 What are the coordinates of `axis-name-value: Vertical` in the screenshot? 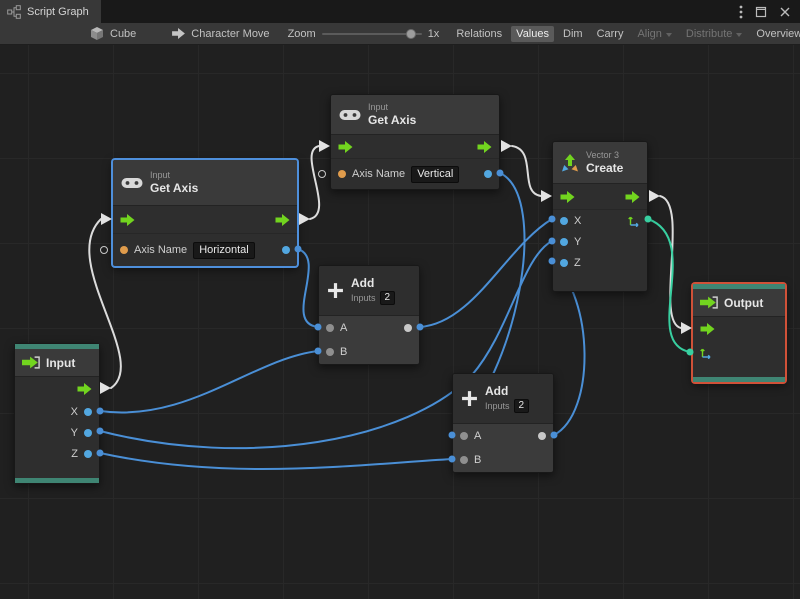 It's located at (435, 174).